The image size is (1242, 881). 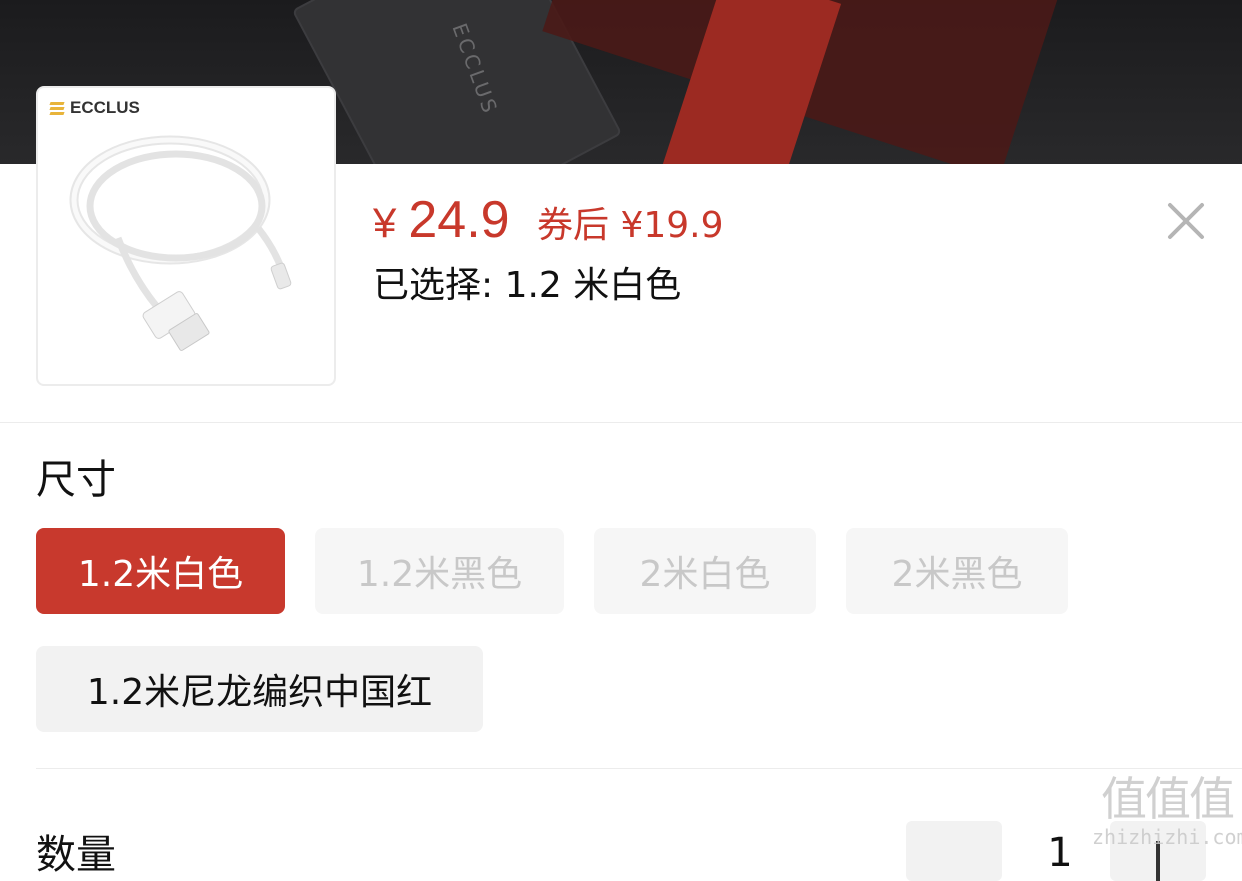 What do you see at coordinates (76, 855) in the screenshot?
I see `quantity-title: 数量` at bounding box center [76, 855].